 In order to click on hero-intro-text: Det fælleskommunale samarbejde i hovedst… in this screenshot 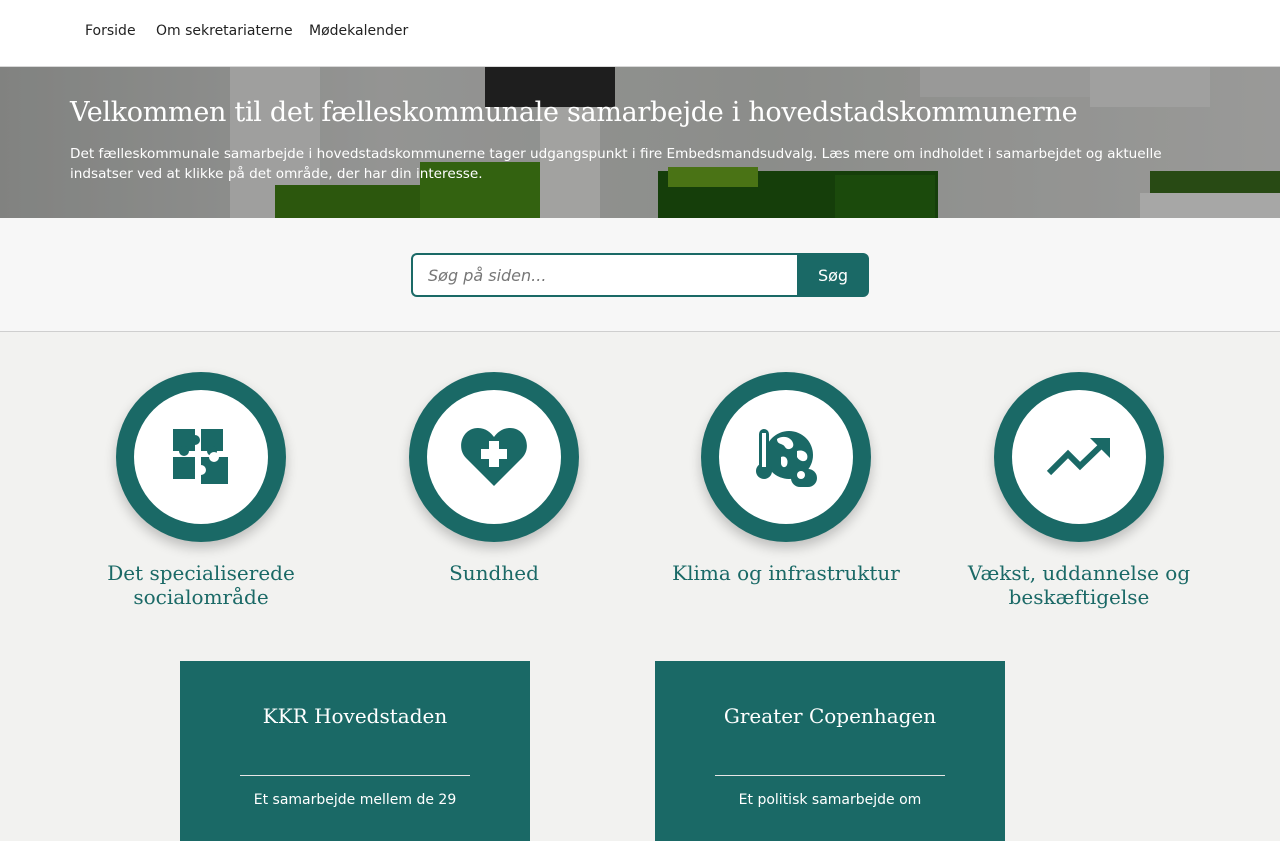, I will do `click(616, 164)`.